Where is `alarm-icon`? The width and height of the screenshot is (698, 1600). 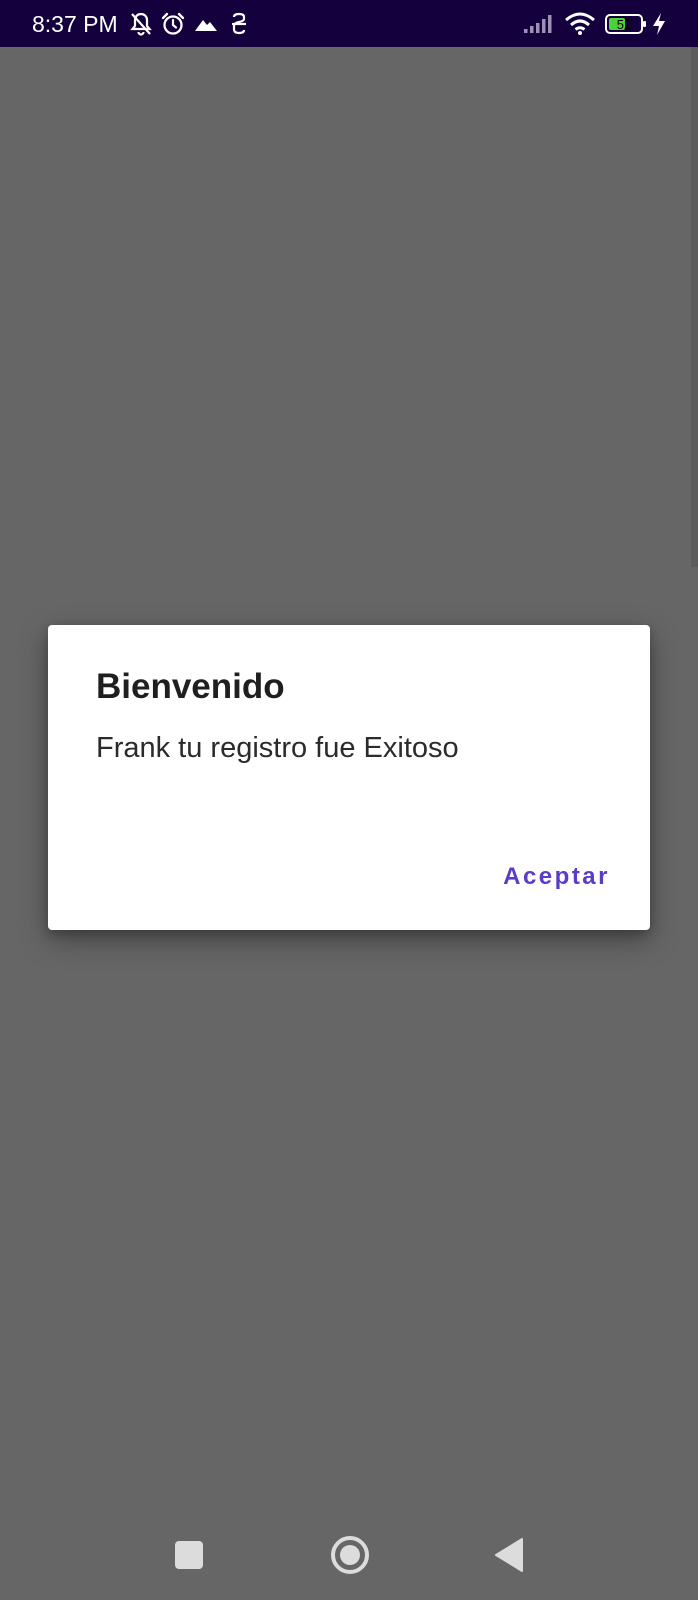
alarm-icon is located at coordinates (173, 23).